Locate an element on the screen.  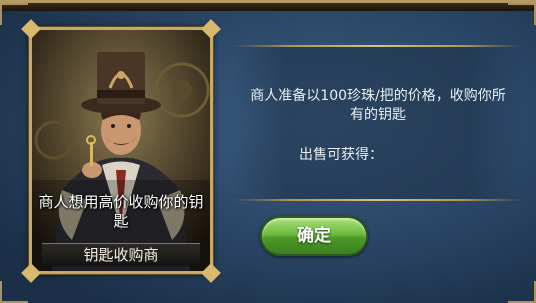
card-caption: 商人想用高价收购你的钥匙 is located at coordinates (121, 211).